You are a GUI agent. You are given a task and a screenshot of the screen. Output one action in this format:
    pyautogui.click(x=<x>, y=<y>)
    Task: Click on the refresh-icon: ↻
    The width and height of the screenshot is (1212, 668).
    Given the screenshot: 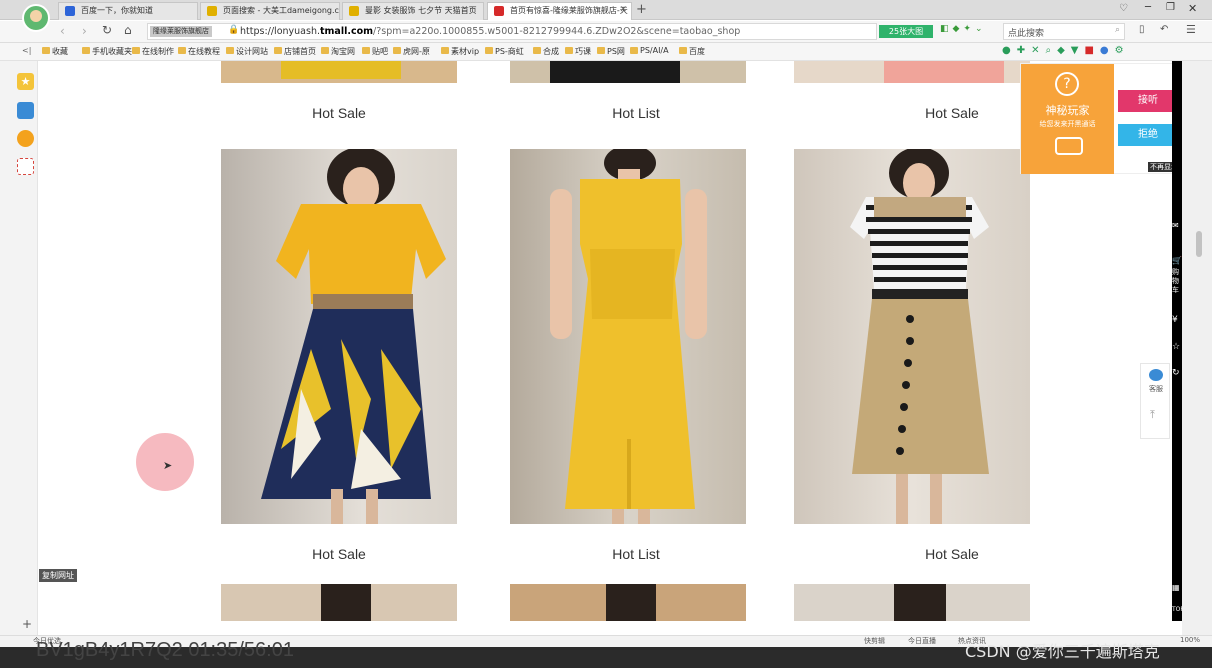 What is the action you would take?
    pyautogui.click(x=107, y=30)
    